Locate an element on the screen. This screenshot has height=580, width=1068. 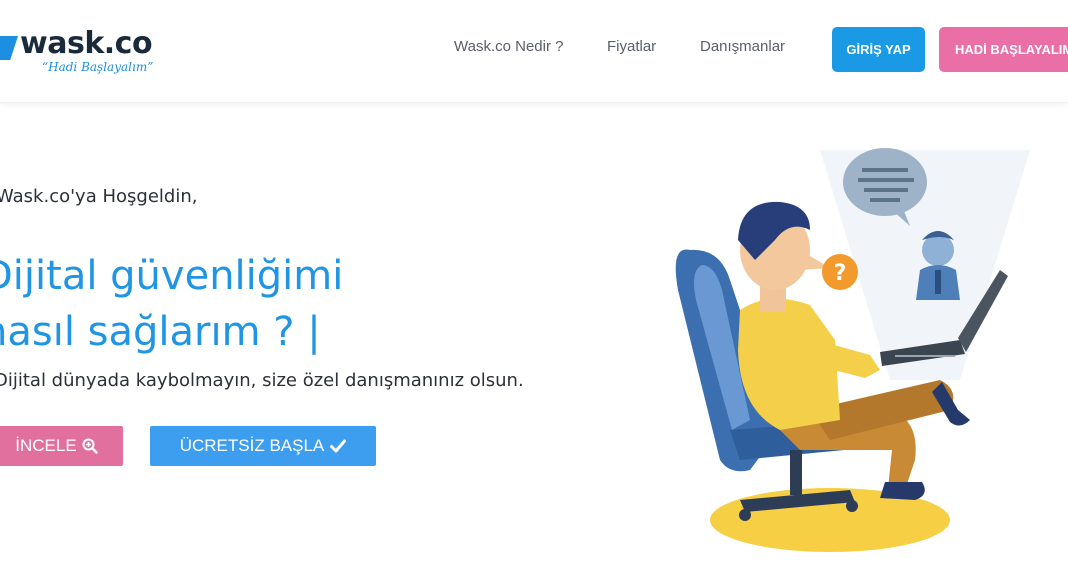
login-button: GİRİŞ YAP is located at coordinates (878, 49).